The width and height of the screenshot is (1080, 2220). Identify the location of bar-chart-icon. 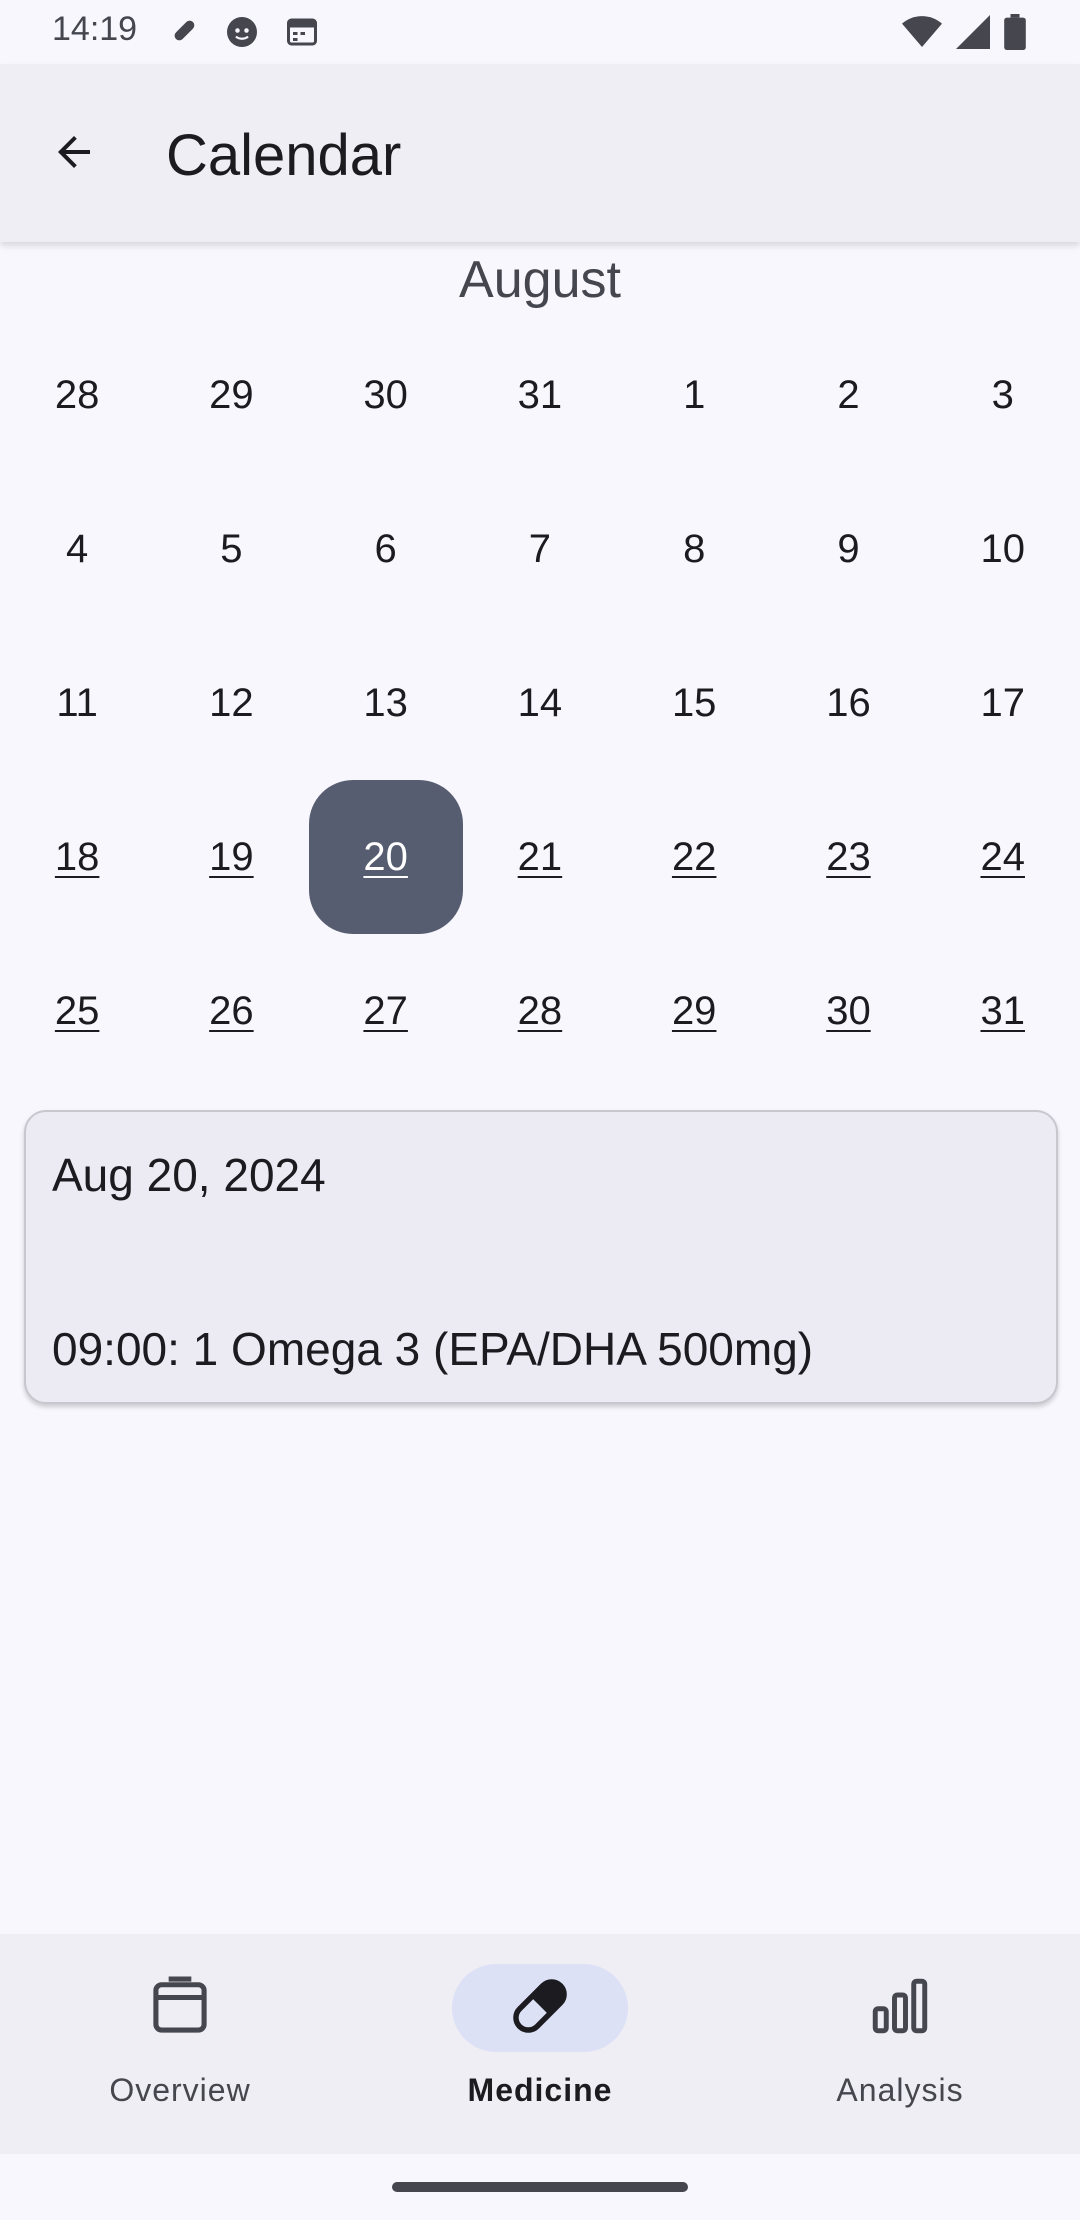
(900, 2008).